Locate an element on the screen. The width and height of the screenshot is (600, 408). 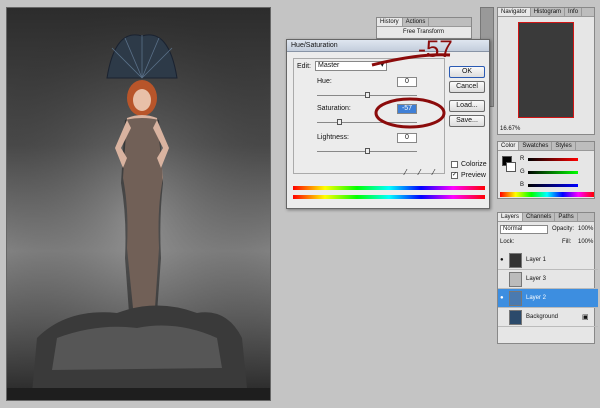
layer-row-layer-3: Layer 3 is located at coordinates (548, 279).